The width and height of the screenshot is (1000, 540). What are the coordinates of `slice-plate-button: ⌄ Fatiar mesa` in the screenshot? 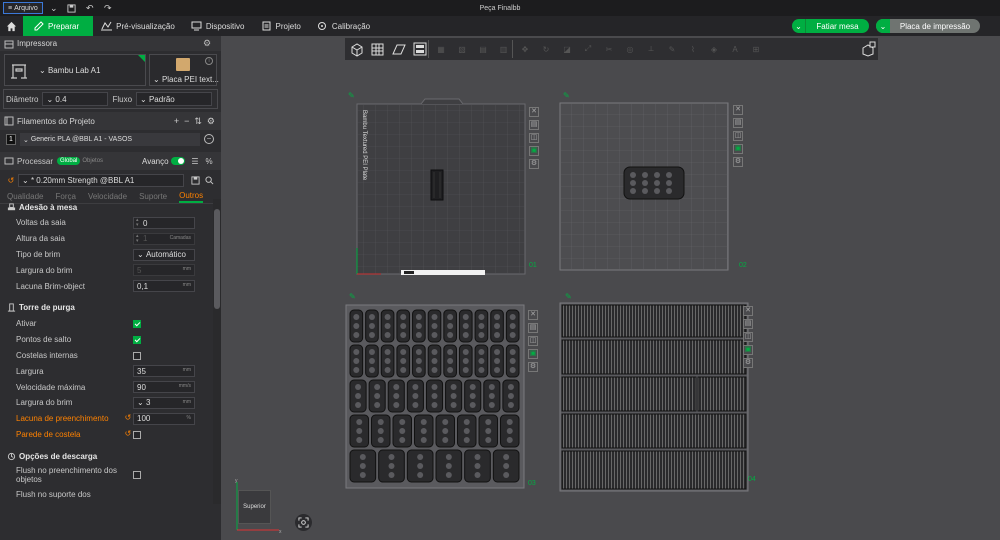 It's located at (830, 26).